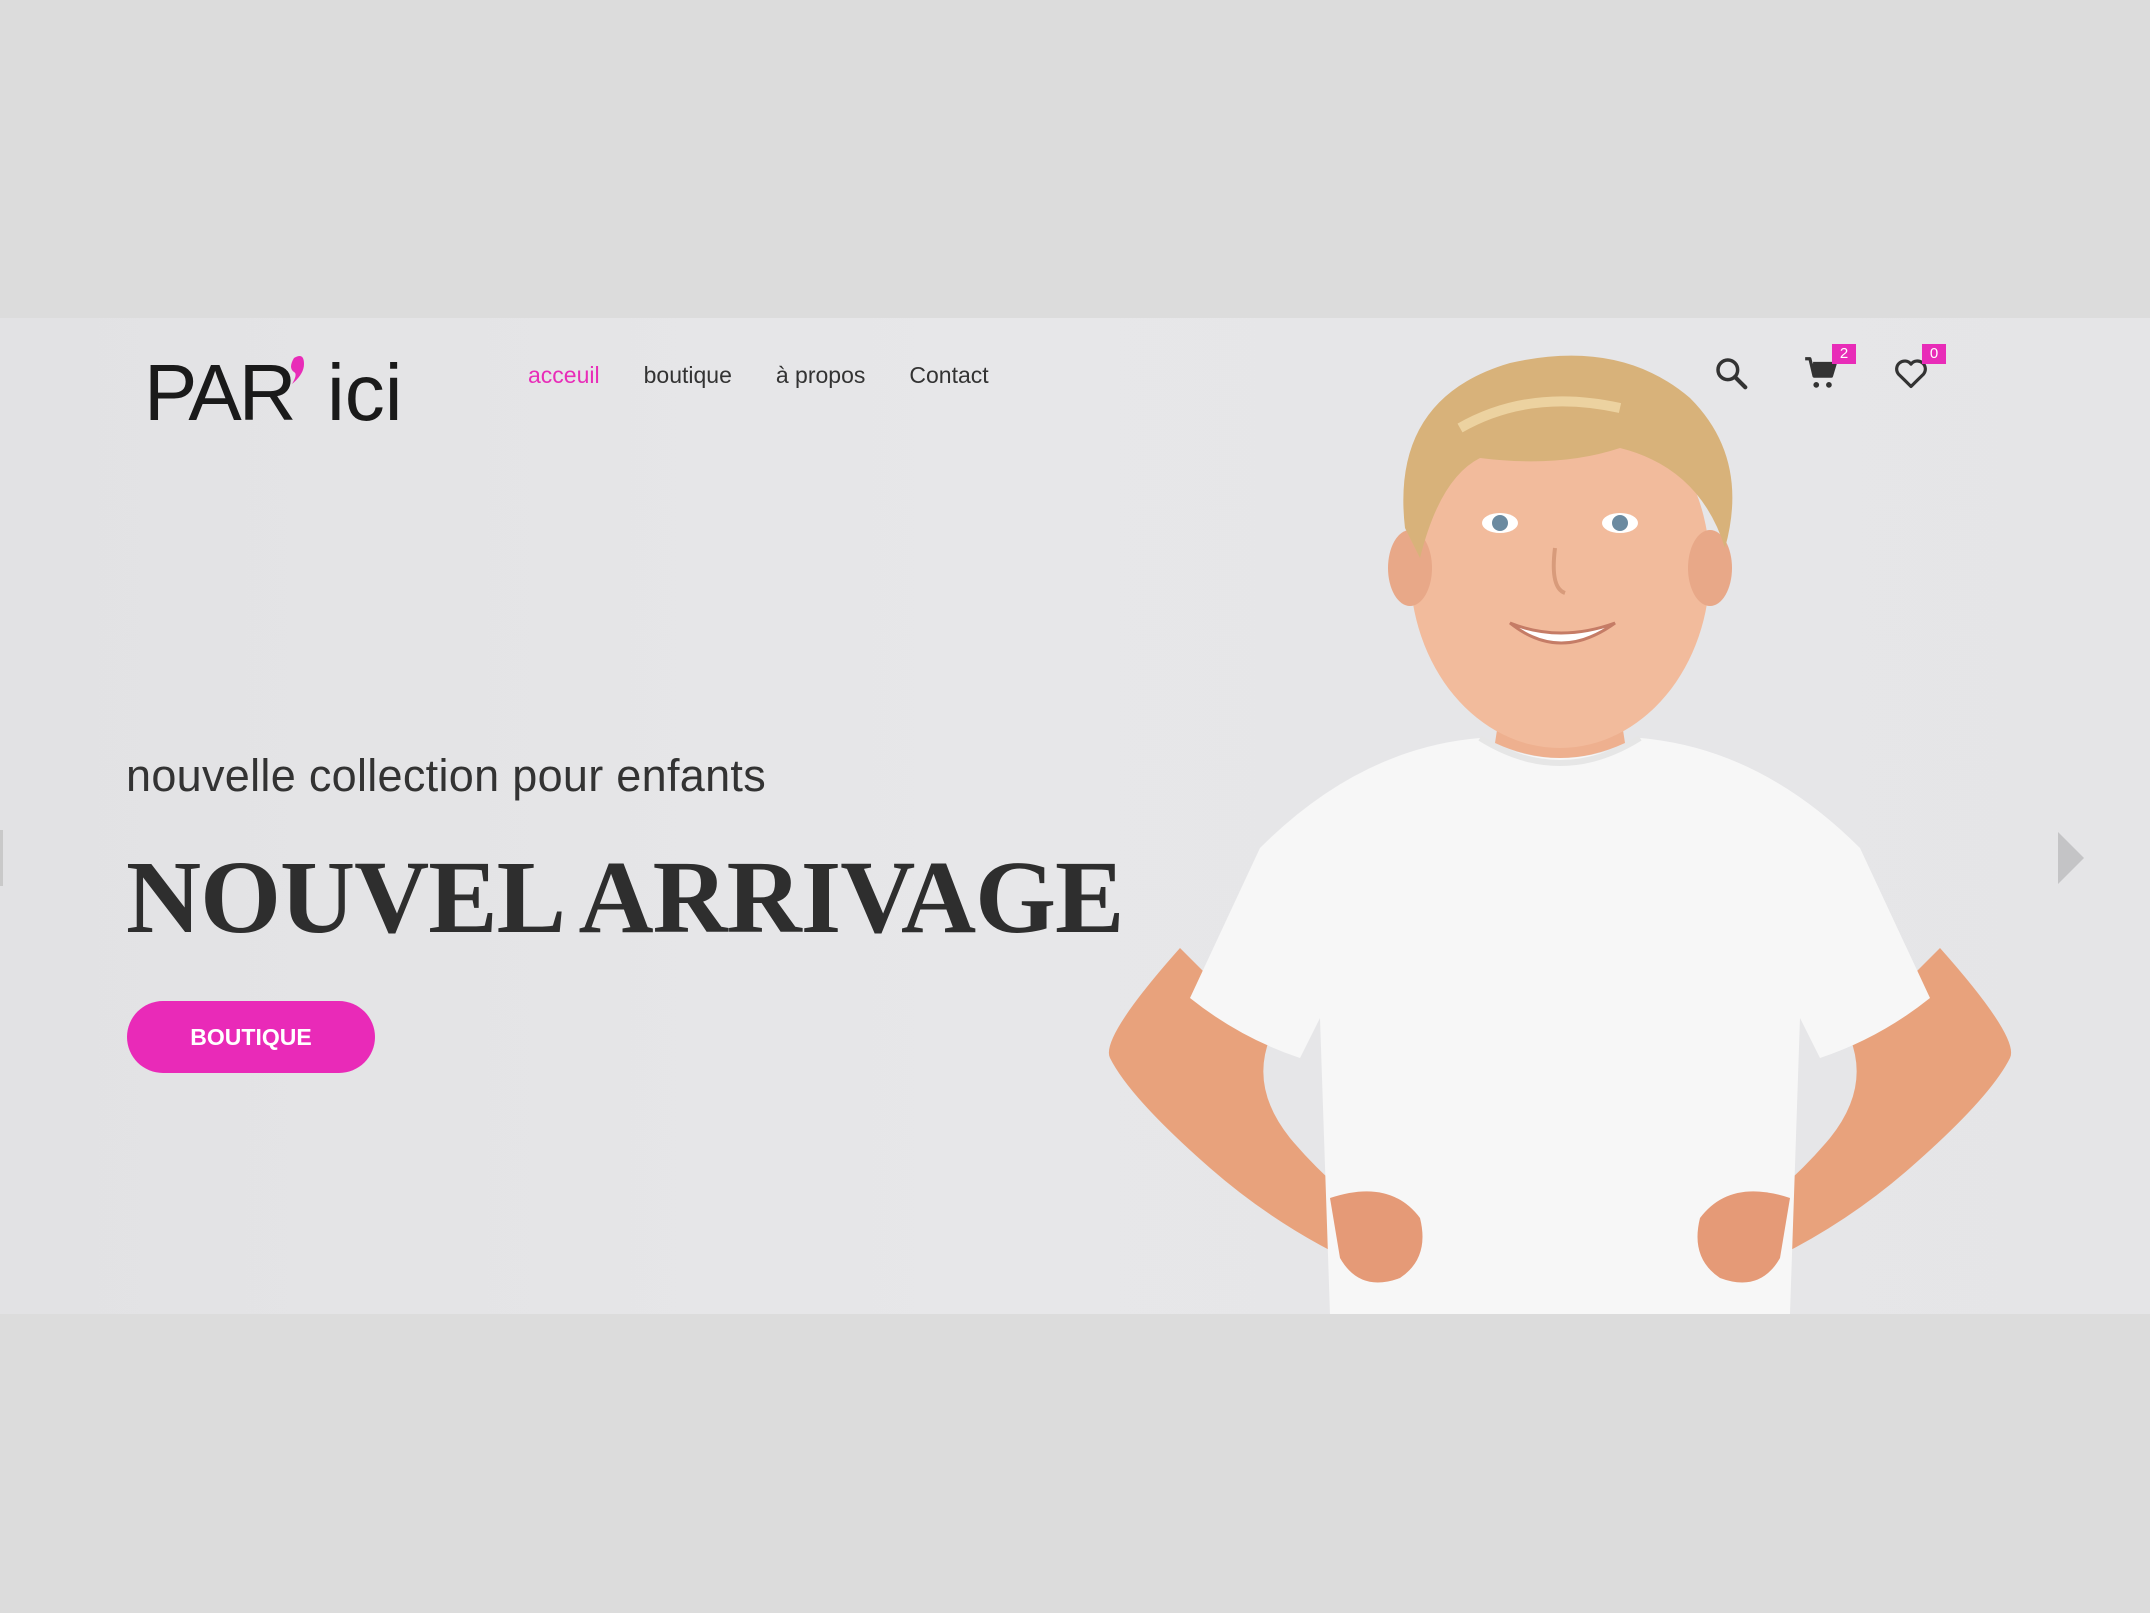 The height and width of the screenshot is (1613, 2150). Describe the element at coordinates (564, 375) in the screenshot. I see `nav-item-acceuil: acceuil` at that location.